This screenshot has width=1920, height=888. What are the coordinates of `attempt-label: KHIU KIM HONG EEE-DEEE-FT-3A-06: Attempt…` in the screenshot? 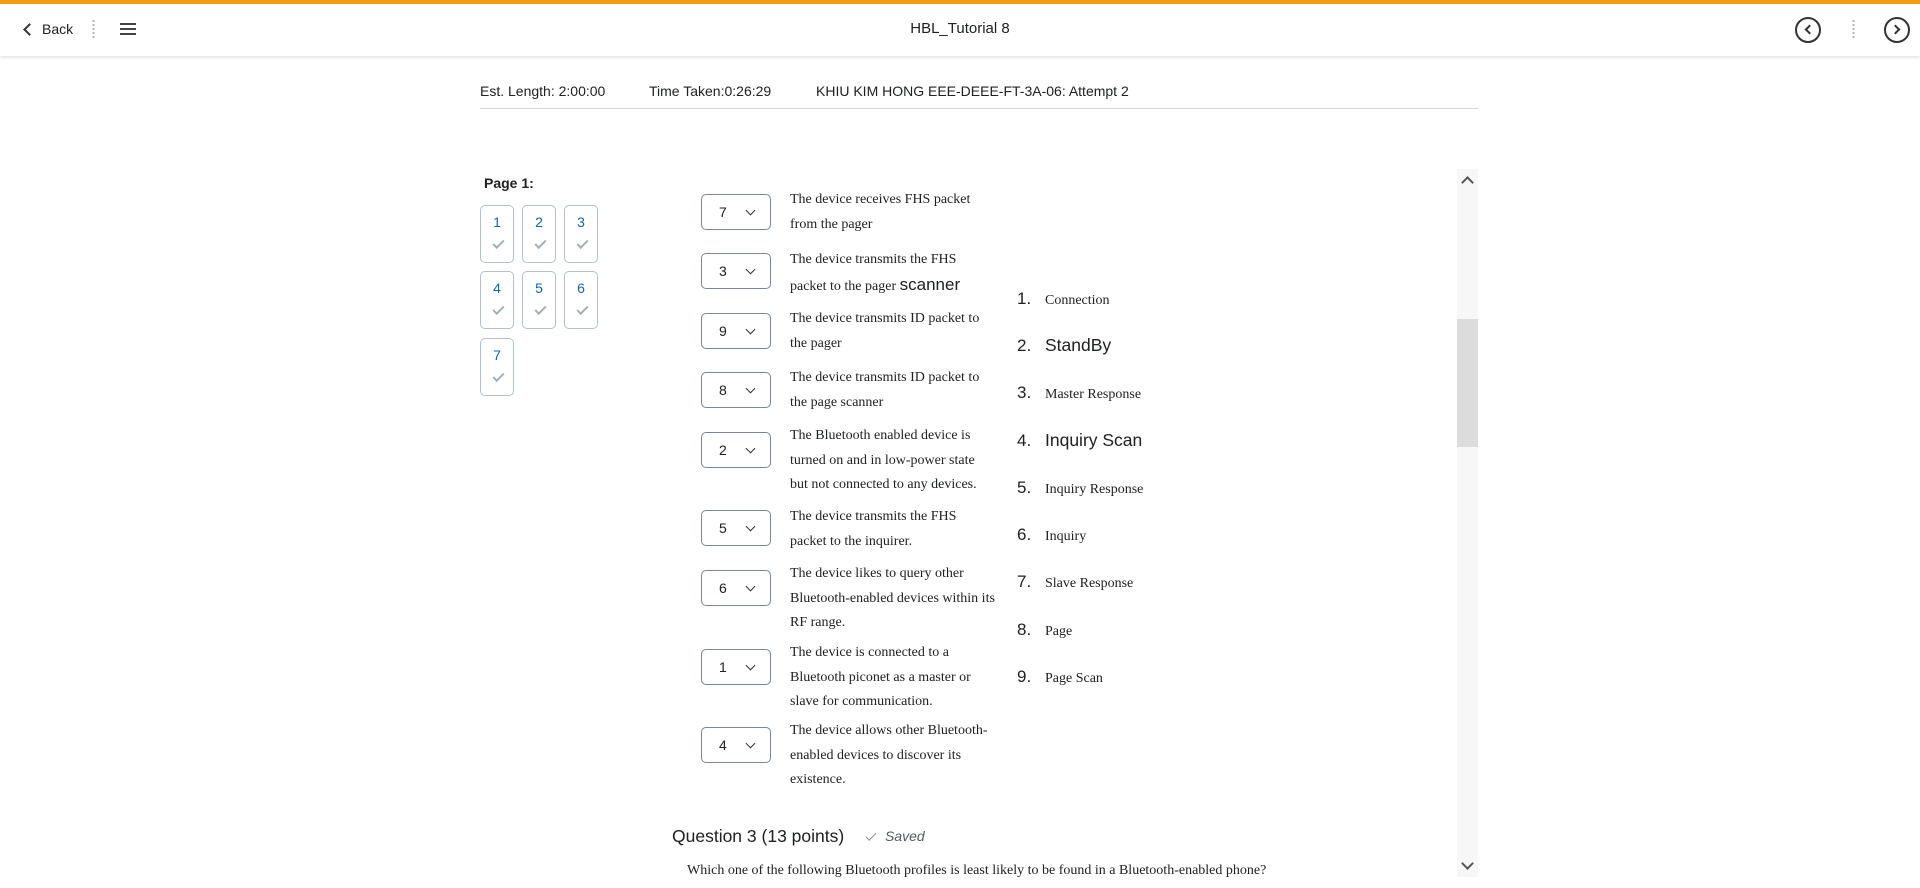 It's located at (972, 91).